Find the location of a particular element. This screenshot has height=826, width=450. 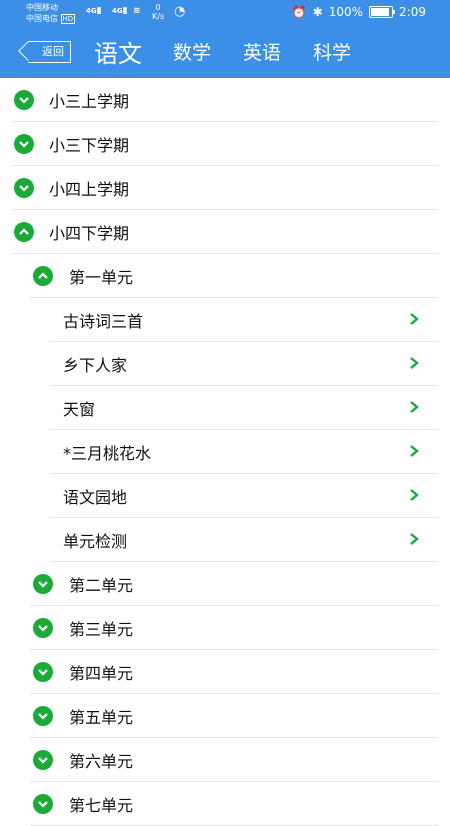

semester-label: 小三上学期 is located at coordinates (89, 101).